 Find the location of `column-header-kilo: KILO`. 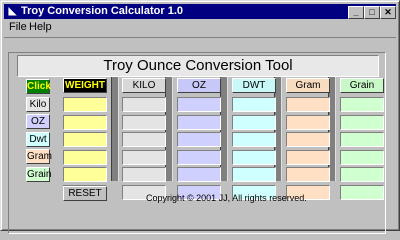

column-header-kilo: KILO is located at coordinates (144, 85).